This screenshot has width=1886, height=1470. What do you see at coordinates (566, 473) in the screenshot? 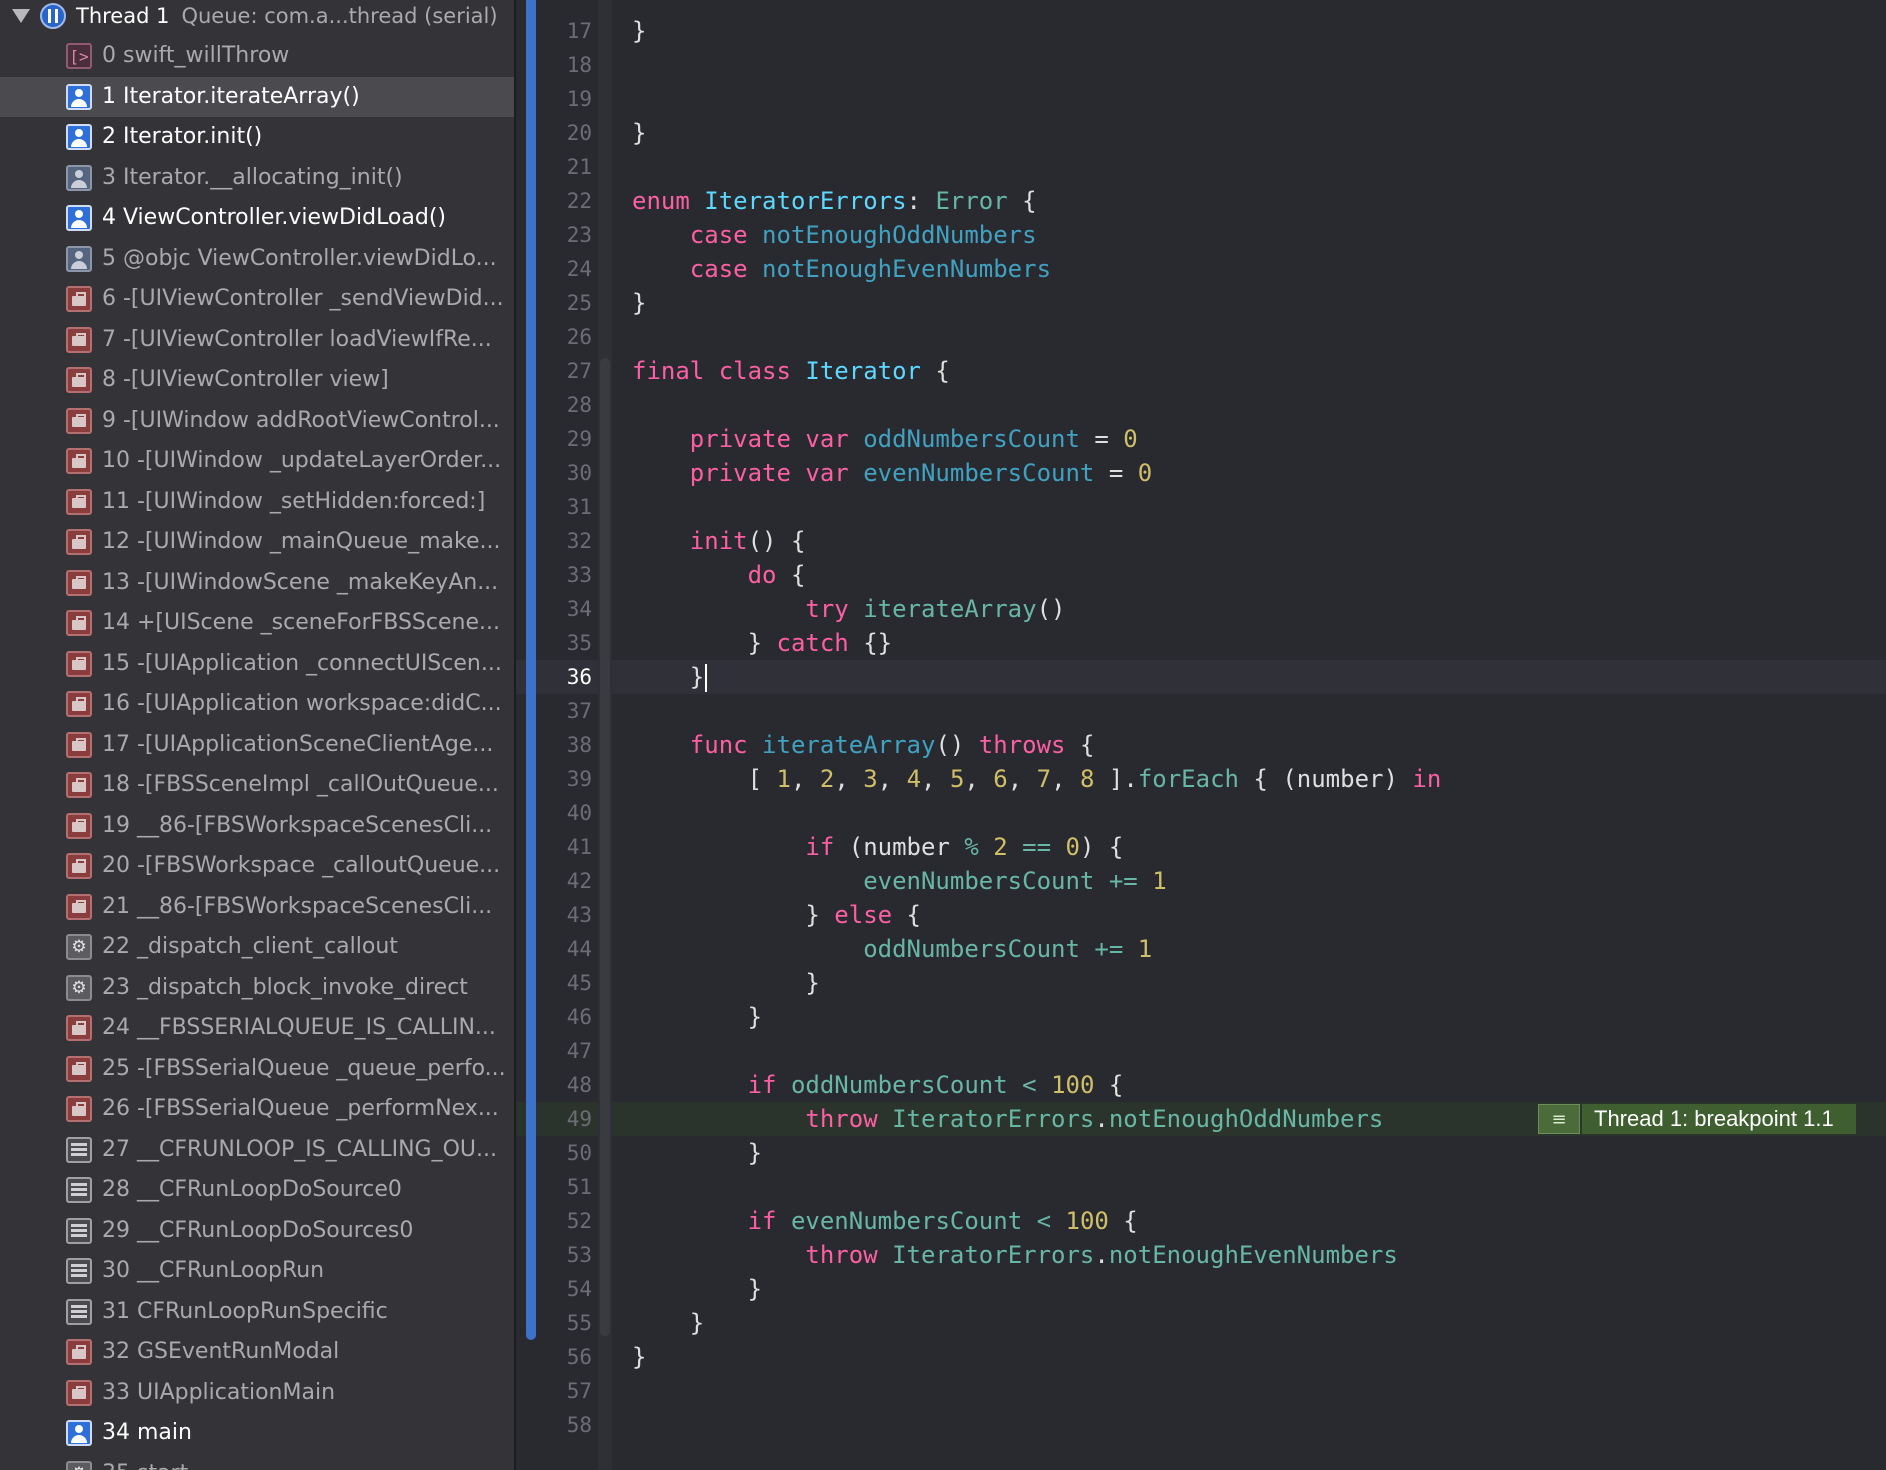
I see `line-number: 30` at bounding box center [566, 473].